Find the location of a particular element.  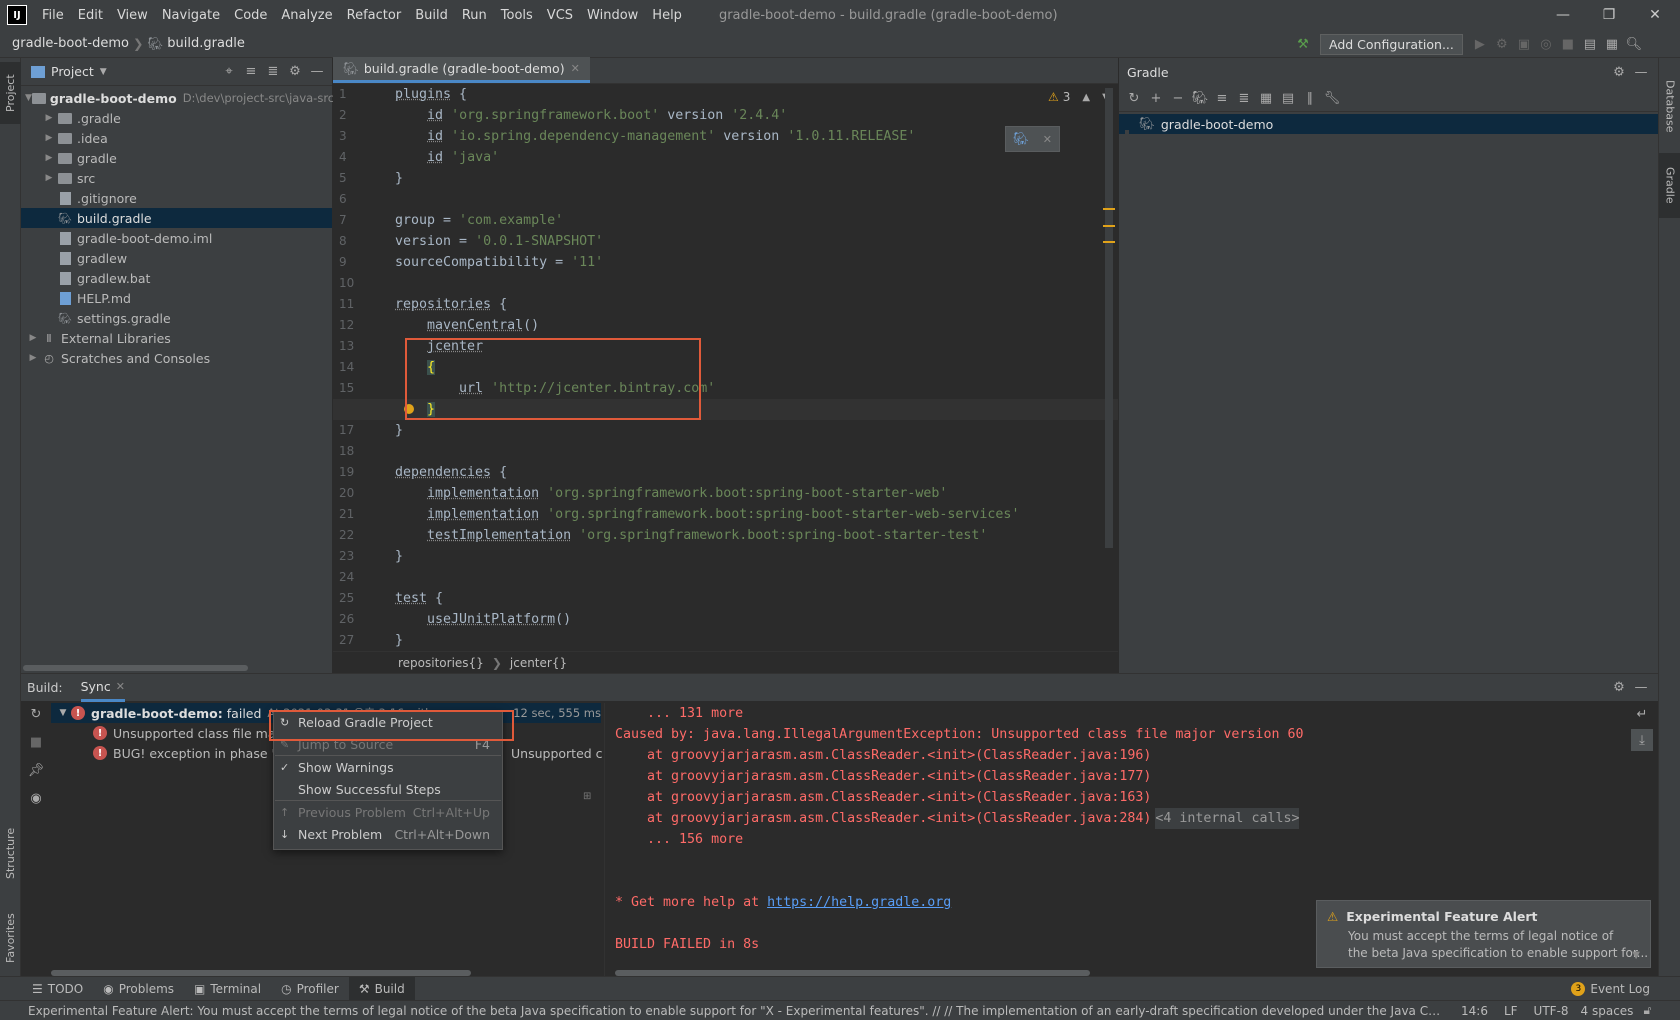

project-structure-icon: ▤ is located at coordinates (1590, 44).